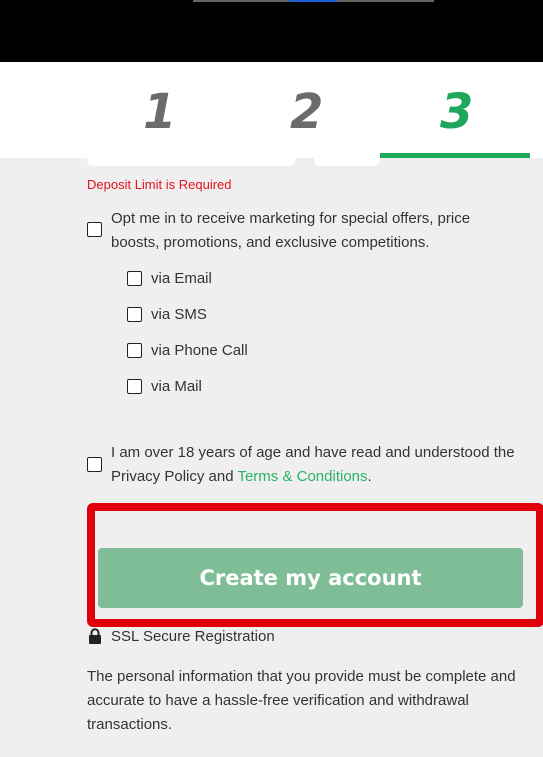 The height and width of the screenshot is (757, 543). I want to click on step-2: 2, so click(306, 112).